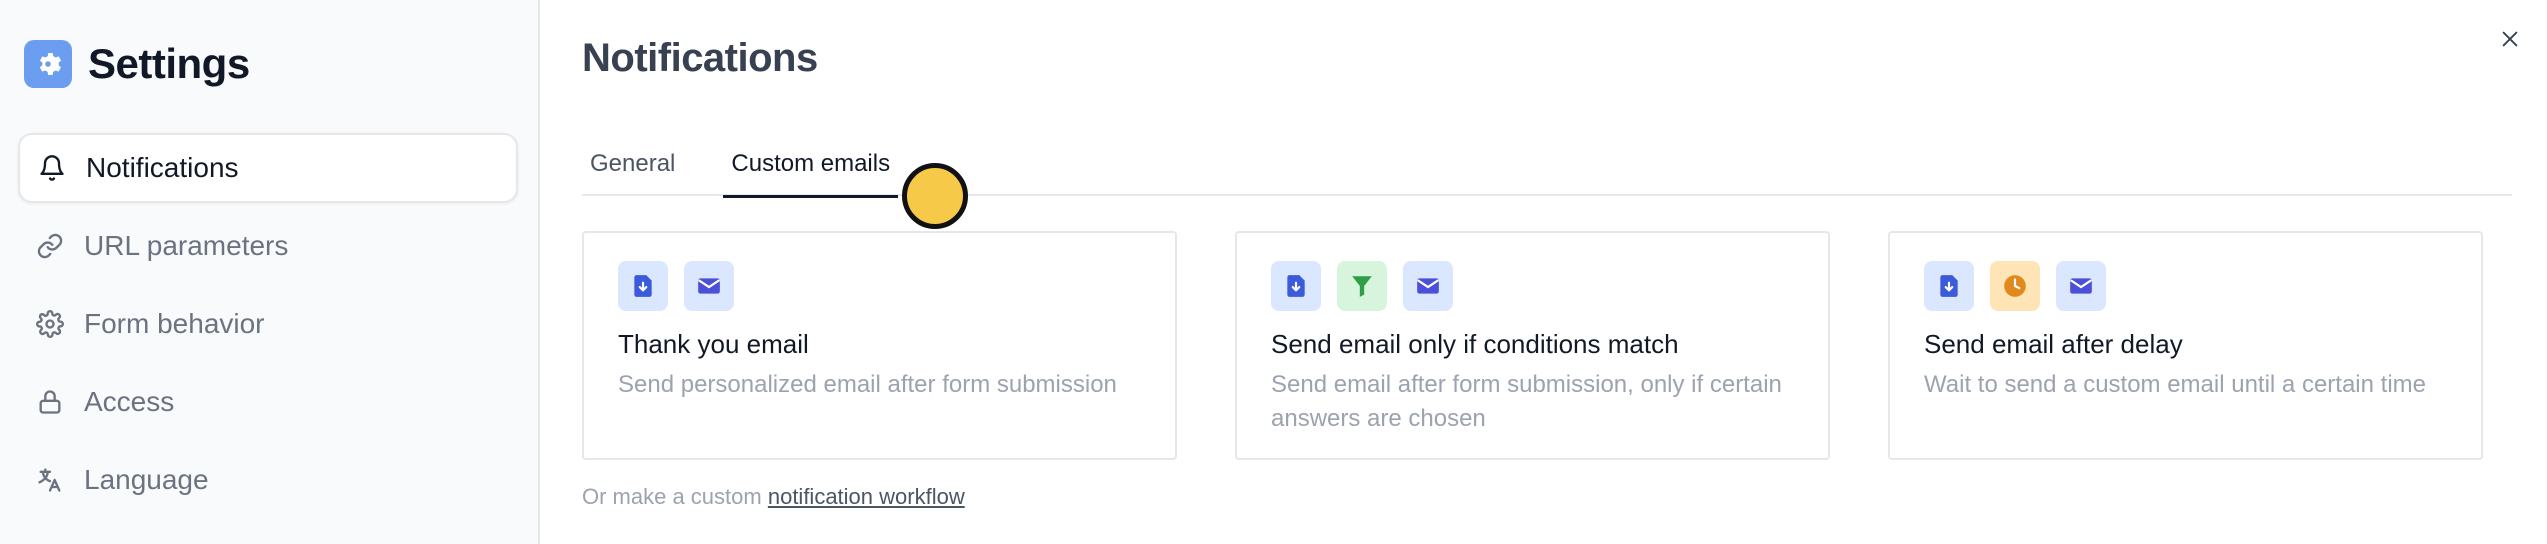 The image size is (2547, 544). I want to click on card-title: Send email after delay, so click(2053, 344).